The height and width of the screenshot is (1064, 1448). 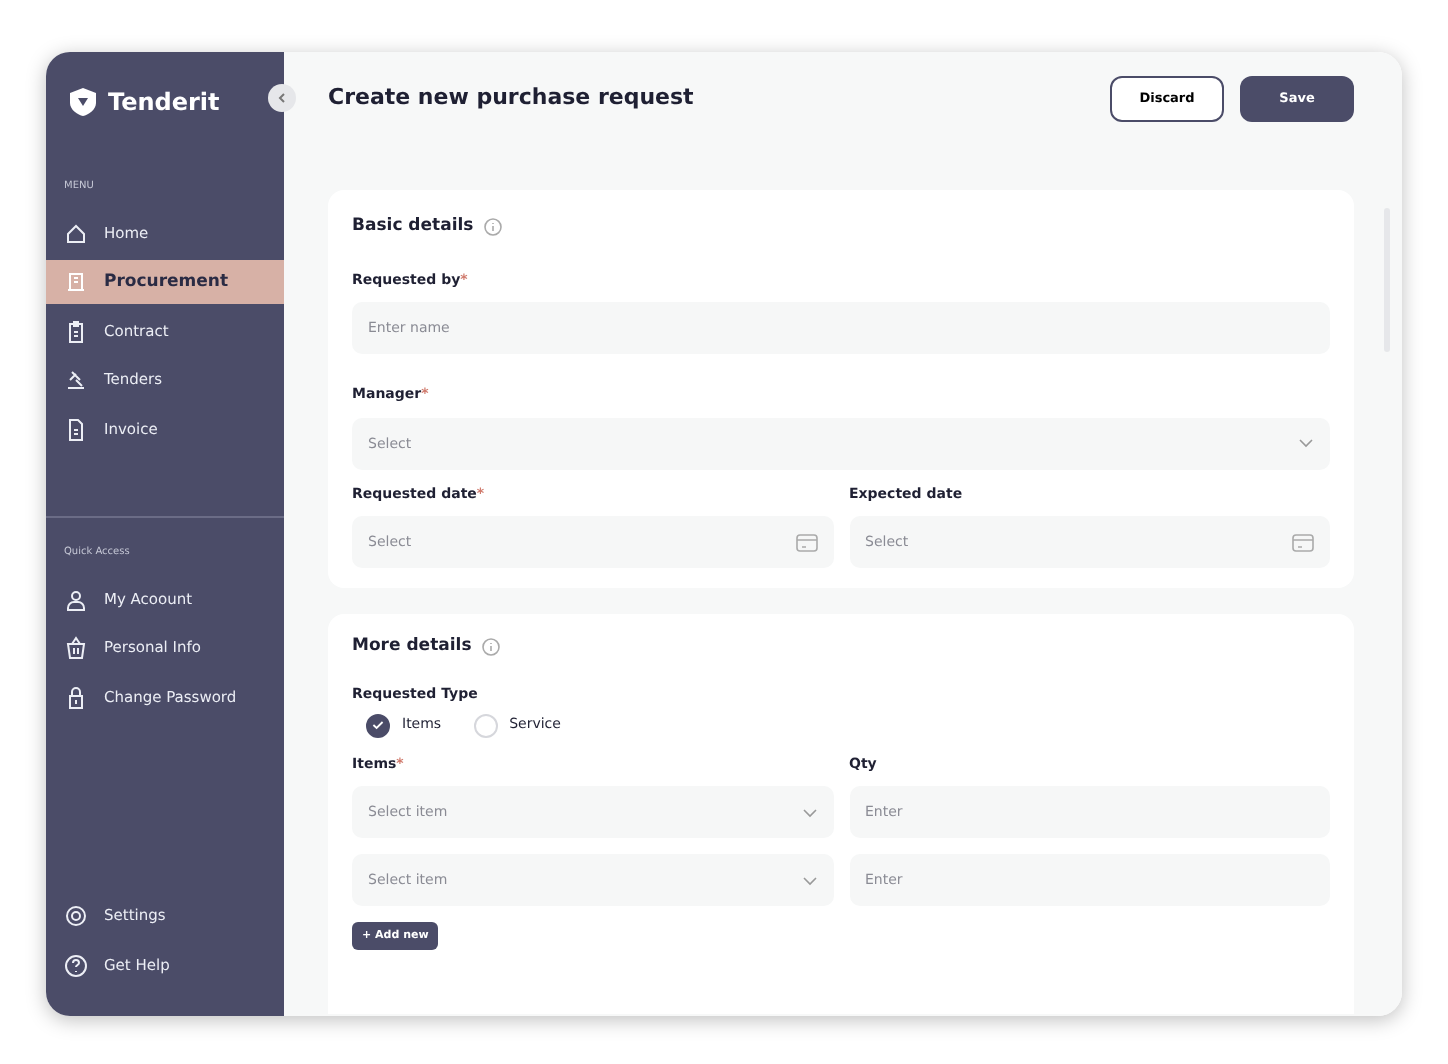 I want to click on home-icon, so click(x=76, y=233).